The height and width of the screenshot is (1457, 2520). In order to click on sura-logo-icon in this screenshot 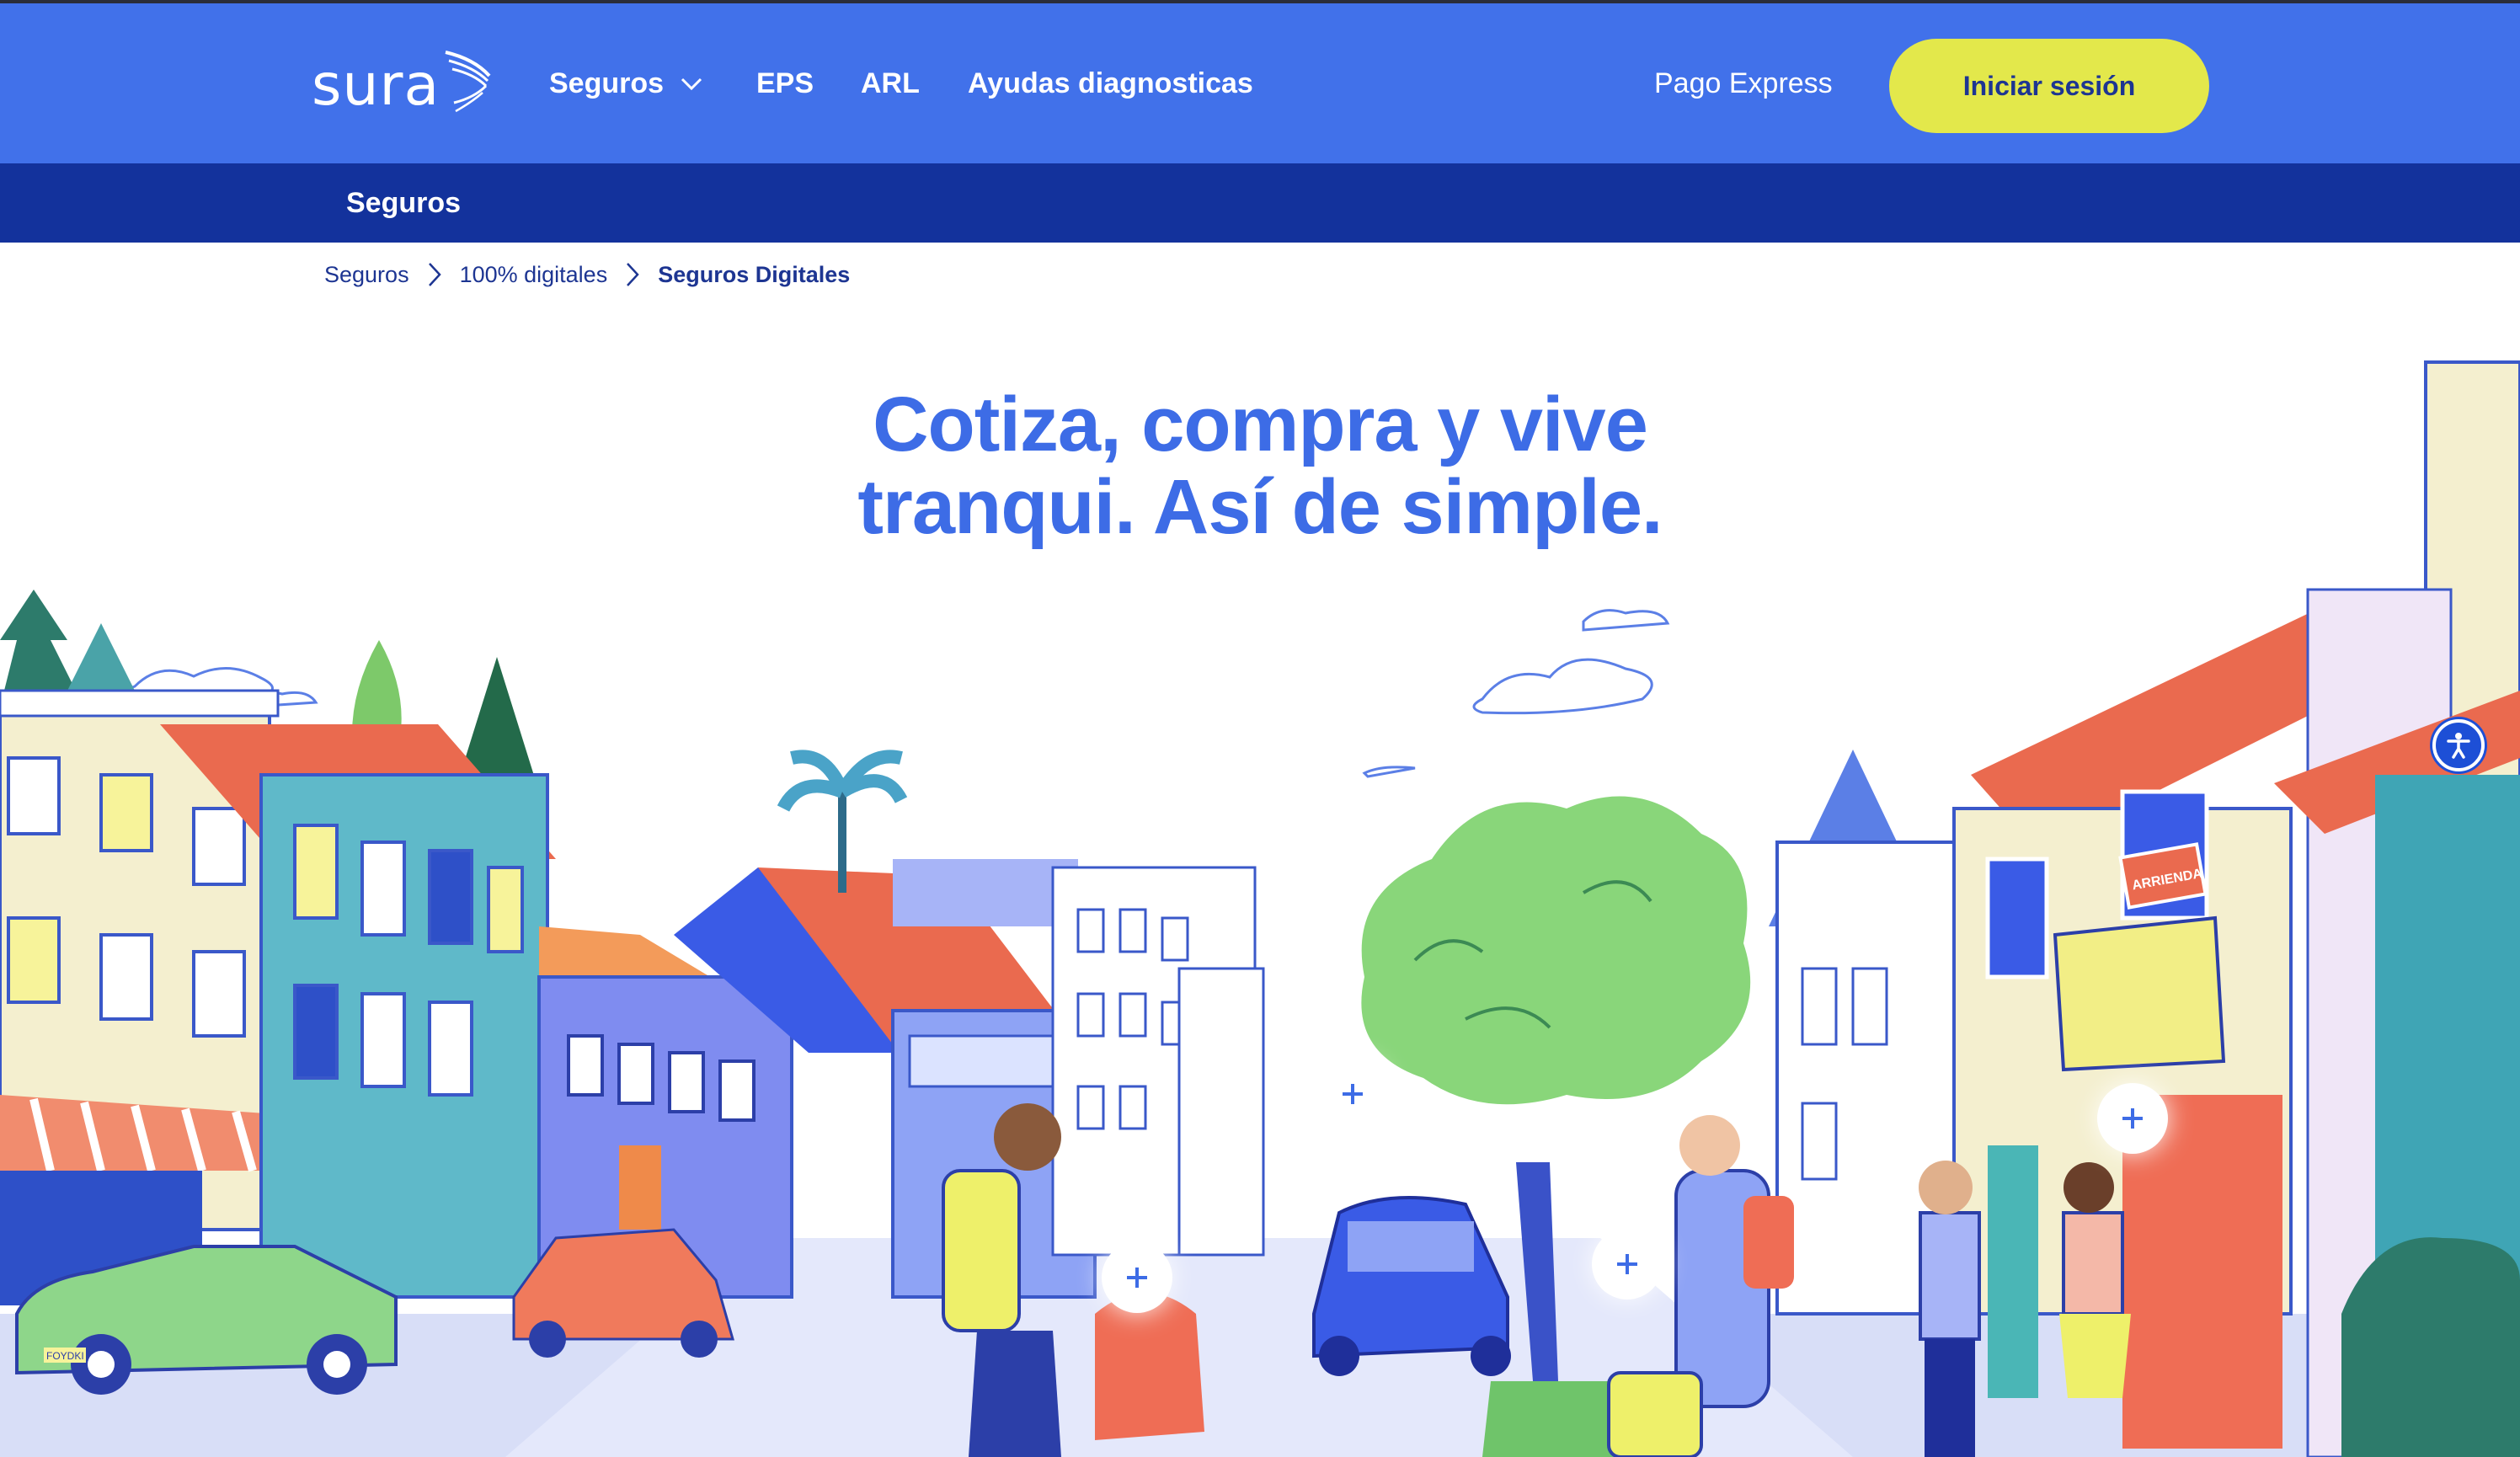, I will do `click(468, 82)`.